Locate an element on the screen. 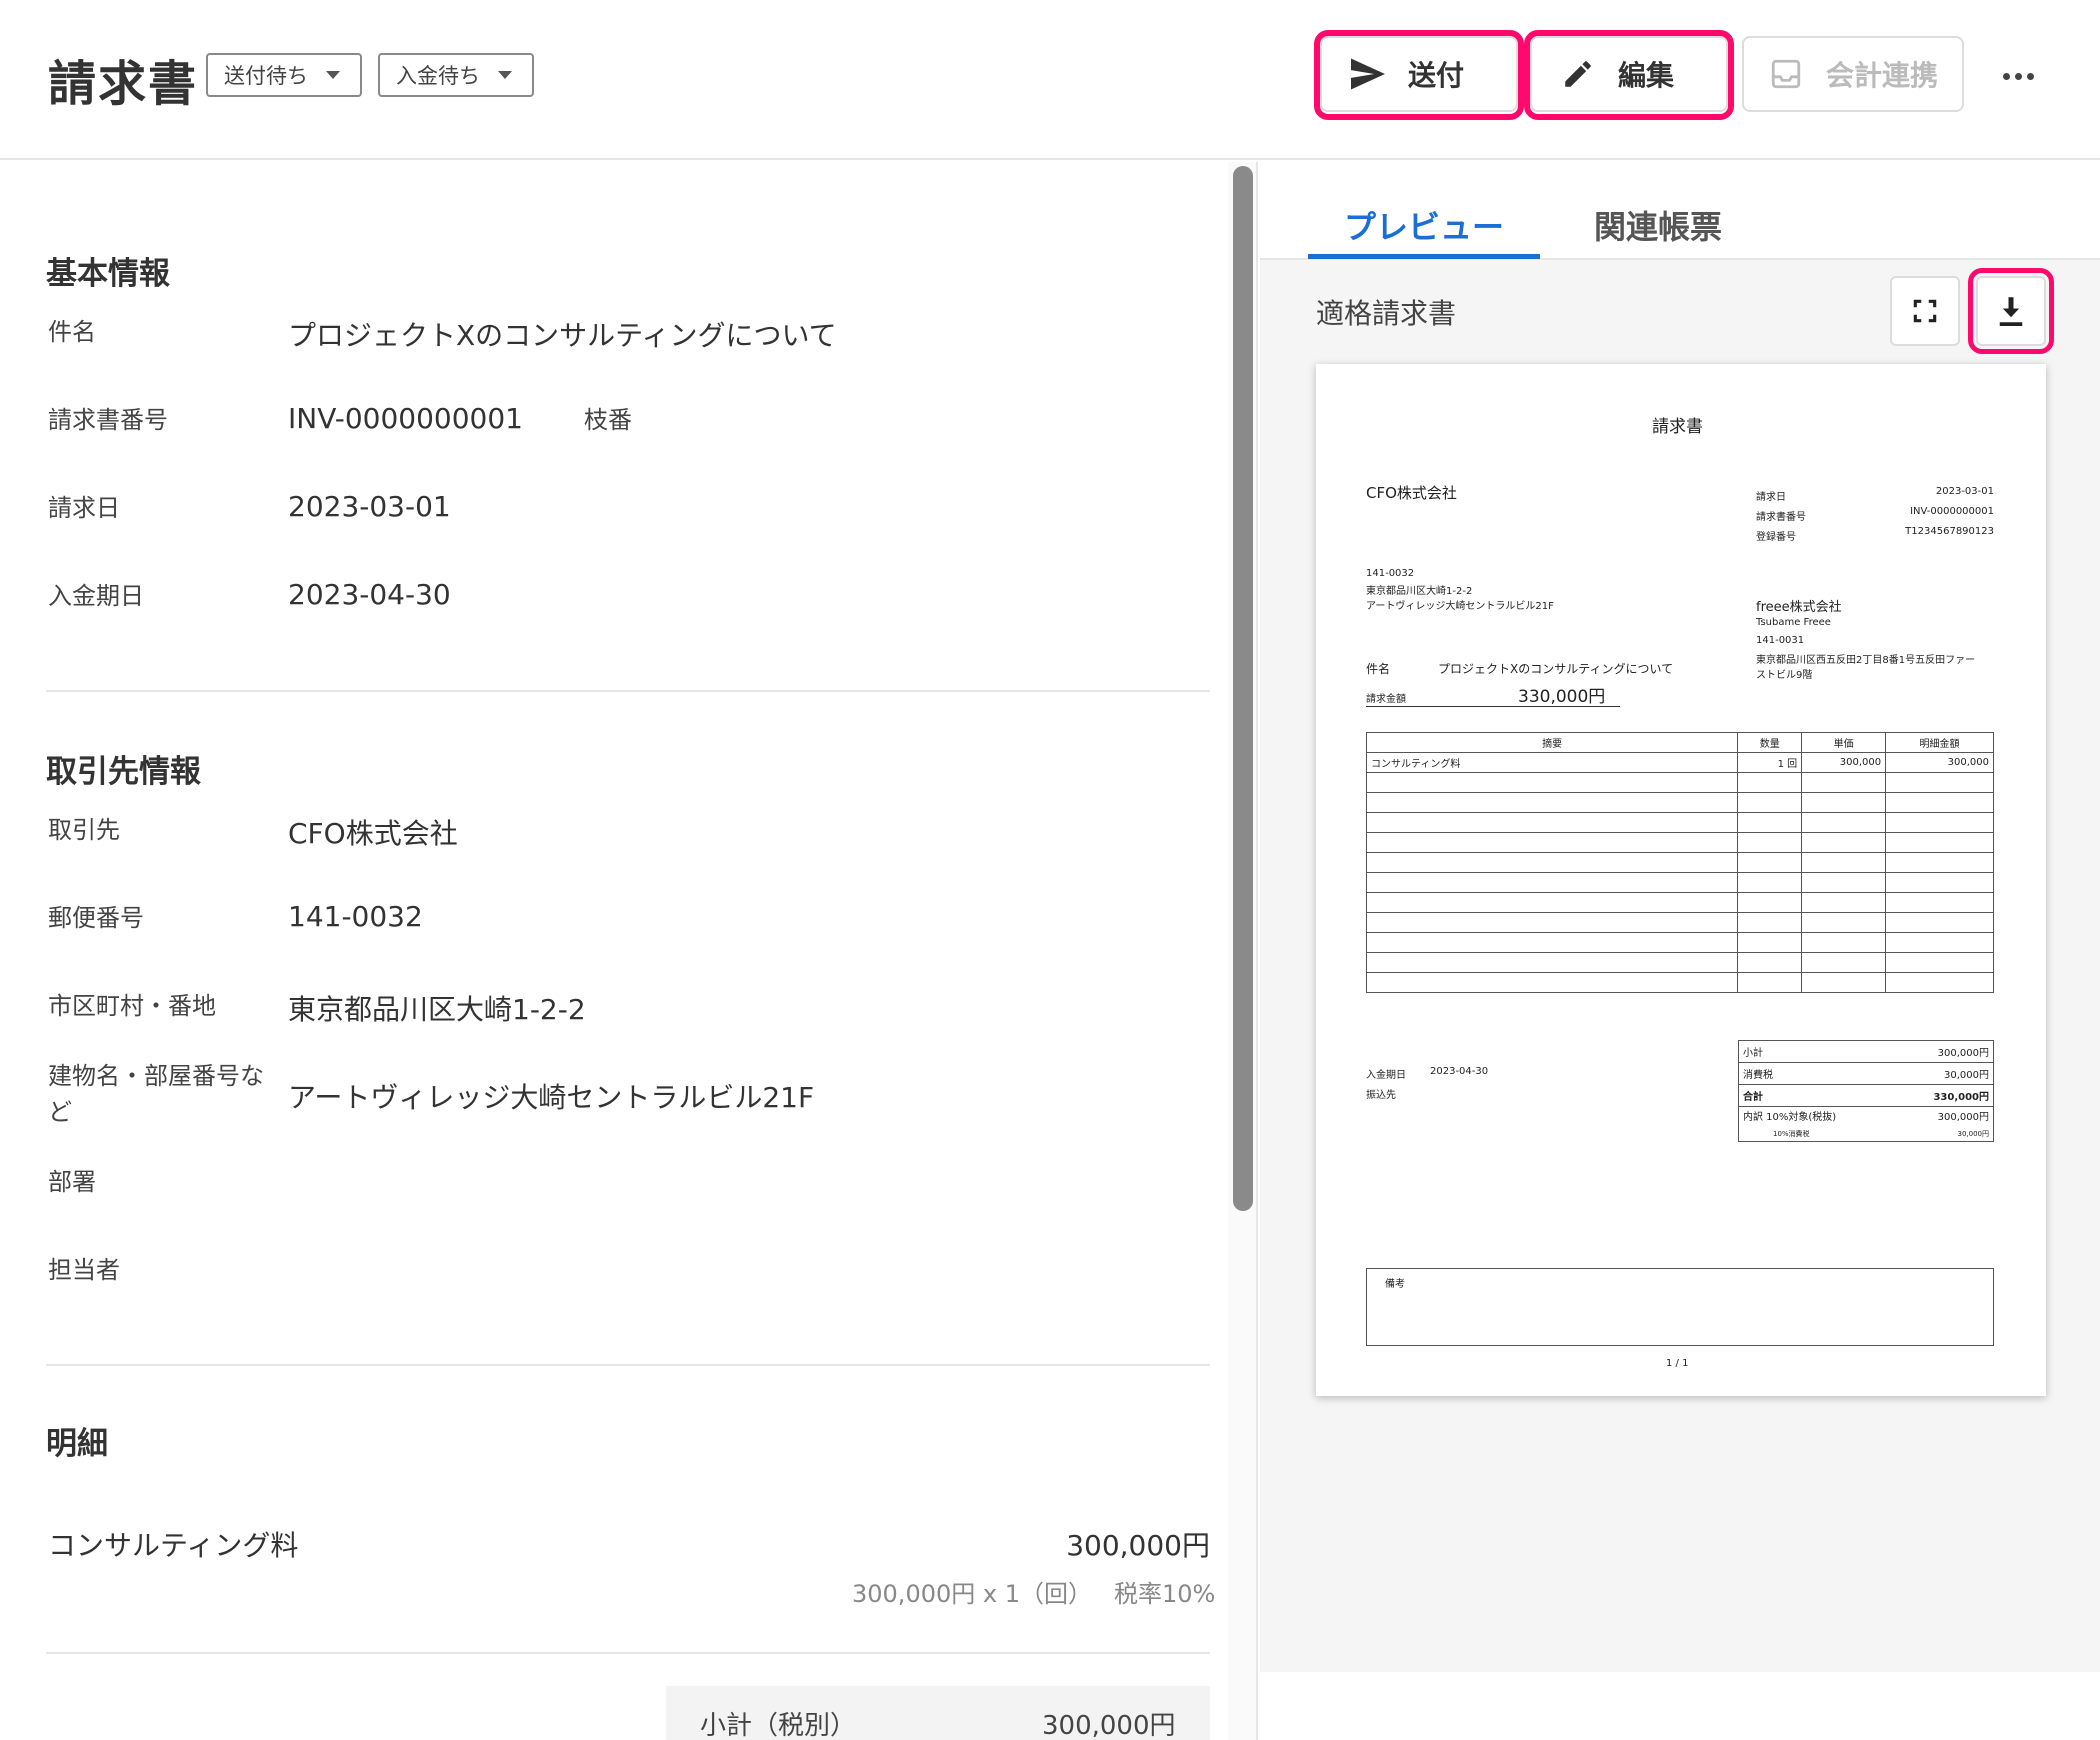 The width and height of the screenshot is (2100, 1740). doc-row-quantity: 1 回 is located at coordinates (1770, 762).